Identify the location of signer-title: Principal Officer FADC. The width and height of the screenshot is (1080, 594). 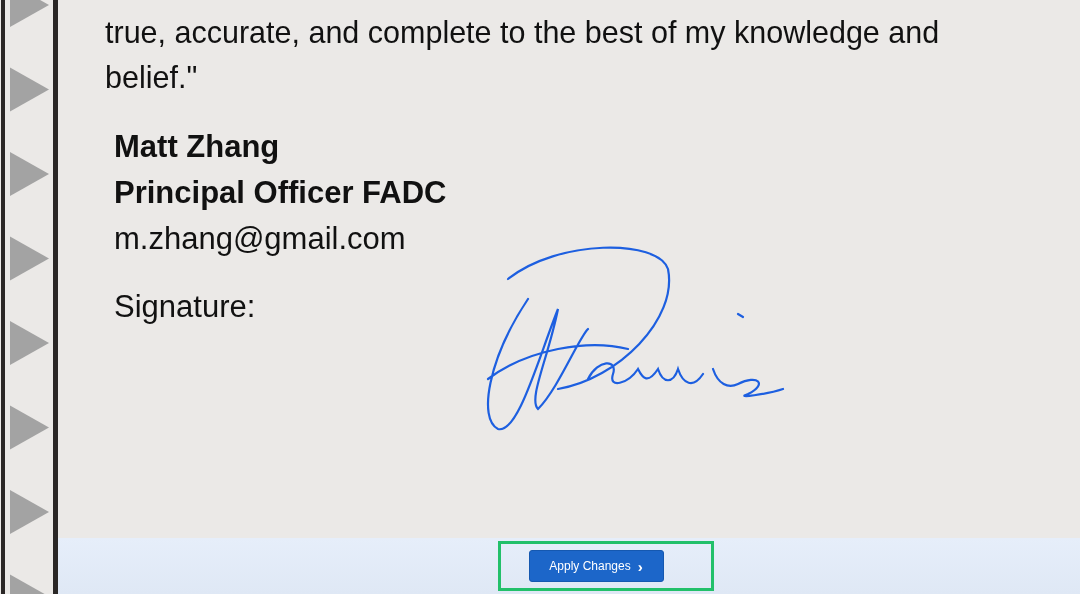
(280, 193).